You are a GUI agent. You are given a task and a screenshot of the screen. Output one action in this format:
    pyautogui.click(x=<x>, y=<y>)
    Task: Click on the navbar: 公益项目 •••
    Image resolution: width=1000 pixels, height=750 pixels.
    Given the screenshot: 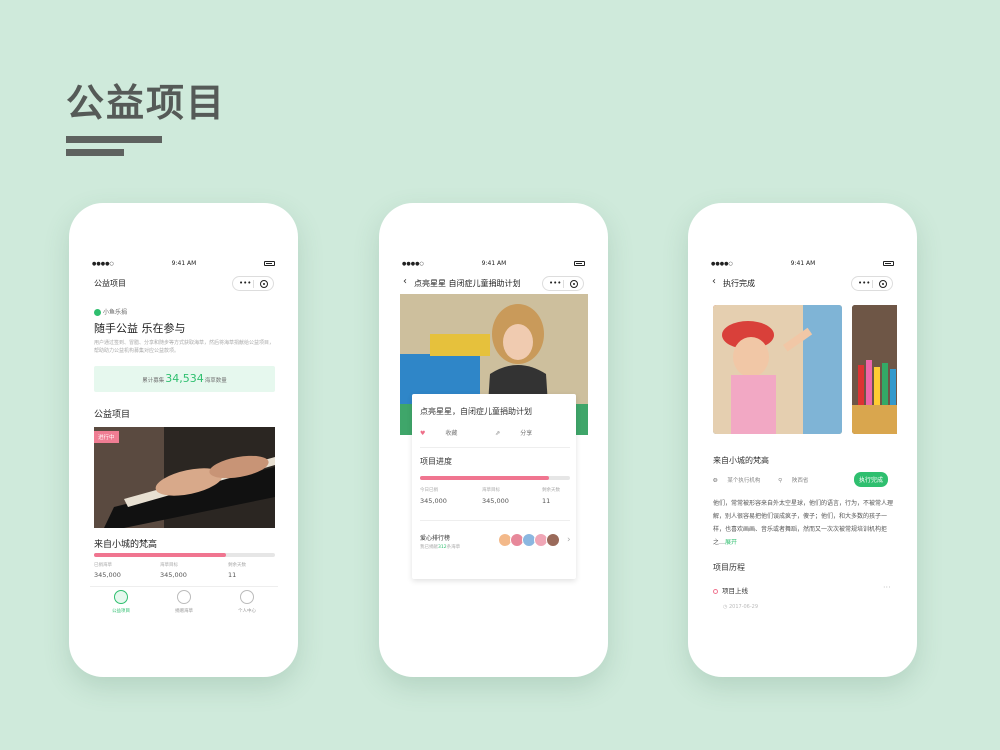 What is the action you would take?
    pyautogui.click(x=184, y=283)
    